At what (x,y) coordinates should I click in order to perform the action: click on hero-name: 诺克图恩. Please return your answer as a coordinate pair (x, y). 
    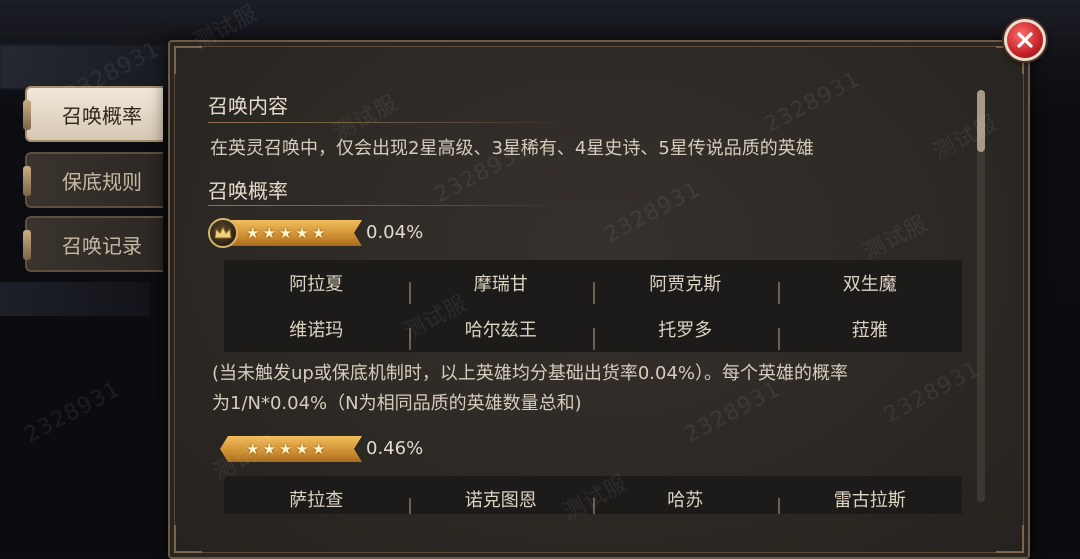
    Looking at the image, I should click on (501, 500).